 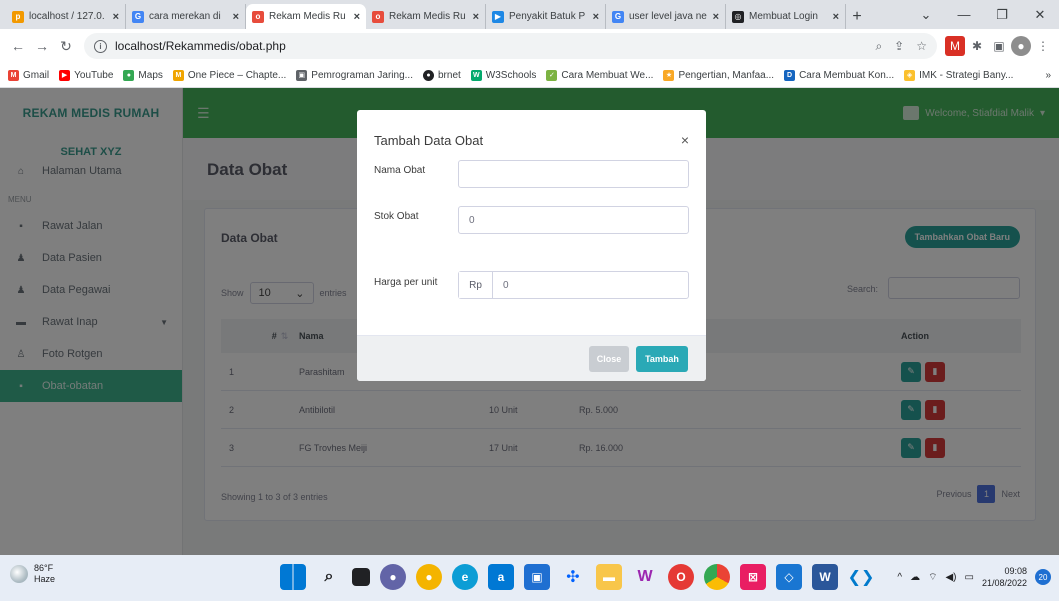 I want to click on share-icon: ⇪, so click(x=899, y=46).